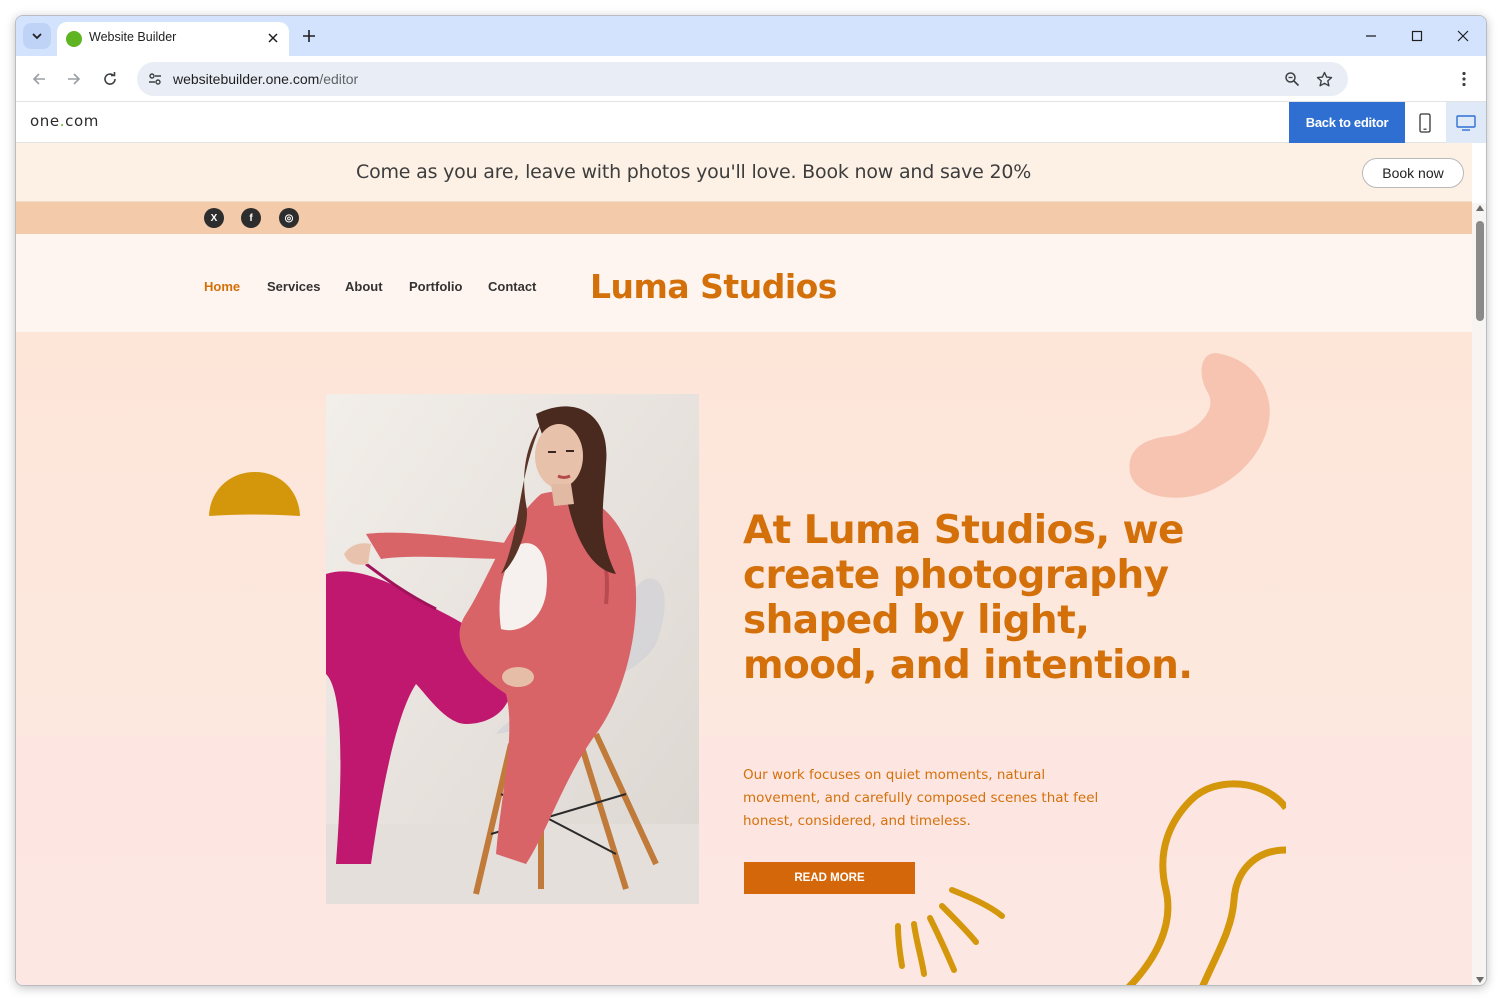 Image resolution: width=1502 pixels, height=1001 pixels. I want to click on arrow-right-icon, so click(74, 79).